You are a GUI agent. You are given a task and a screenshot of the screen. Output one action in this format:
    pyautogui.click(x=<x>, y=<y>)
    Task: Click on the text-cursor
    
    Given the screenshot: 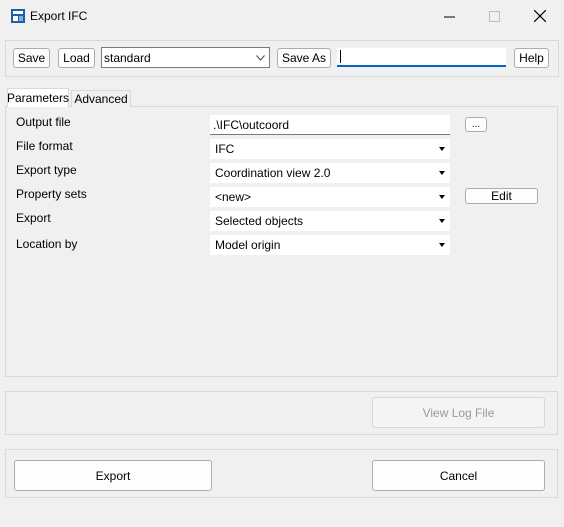 What is the action you would take?
    pyautogui.click(x=340, y=56)
    